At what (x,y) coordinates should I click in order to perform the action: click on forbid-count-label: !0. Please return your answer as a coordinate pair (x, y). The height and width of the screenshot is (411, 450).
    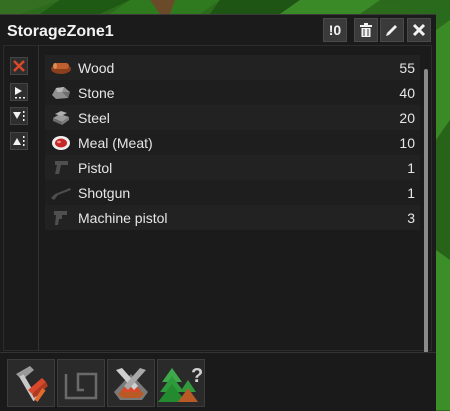
    Looking at the image, I should click on (335, 30).